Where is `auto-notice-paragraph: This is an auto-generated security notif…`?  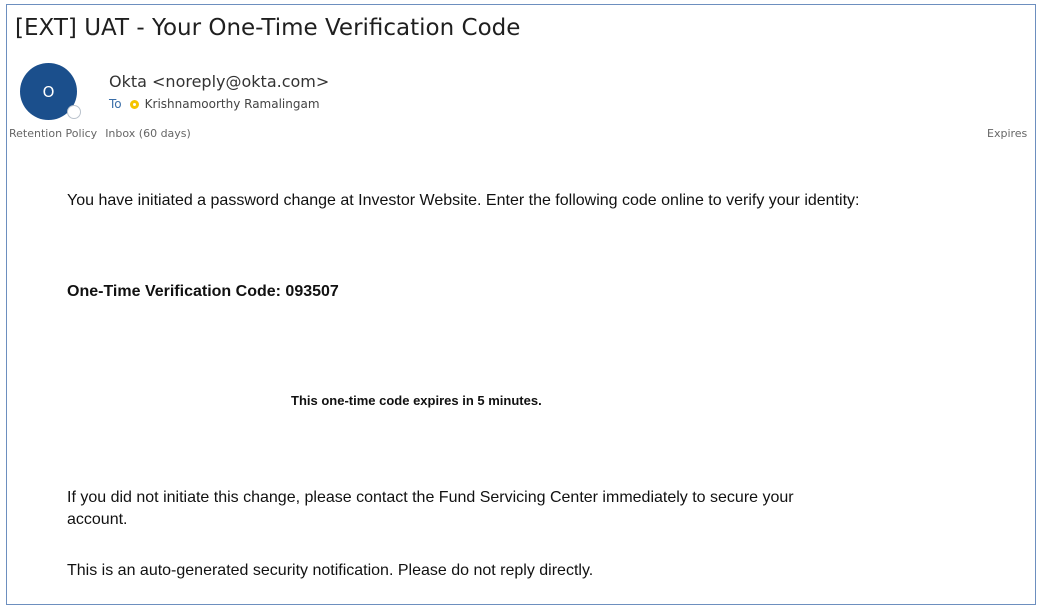 auto-notice-paragraph: This is an auto-generated security notif… is located at coordinates (330, 570).